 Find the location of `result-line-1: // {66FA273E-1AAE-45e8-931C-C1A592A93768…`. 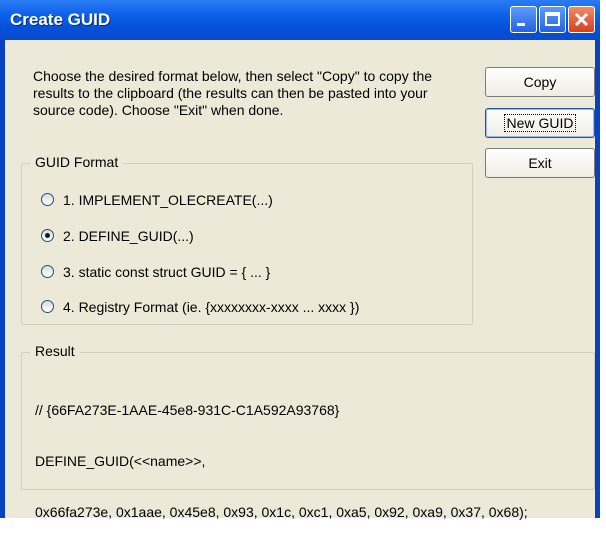

result-line-1: // {66FA273E-1AAE-45e8-931C-C1A592A93768… is located at coordinates (187, 410).